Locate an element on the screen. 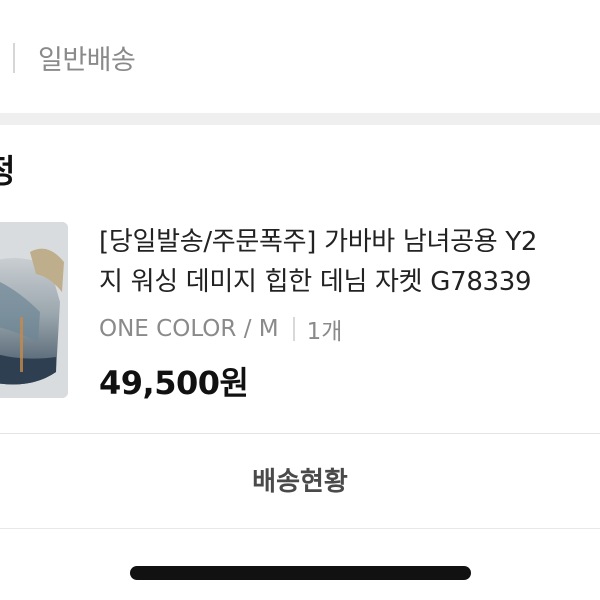  product-name-line-1: [당일발송/주문폭주] 가바바 남녀공용 Y2 is located at coordinates (318, 242).